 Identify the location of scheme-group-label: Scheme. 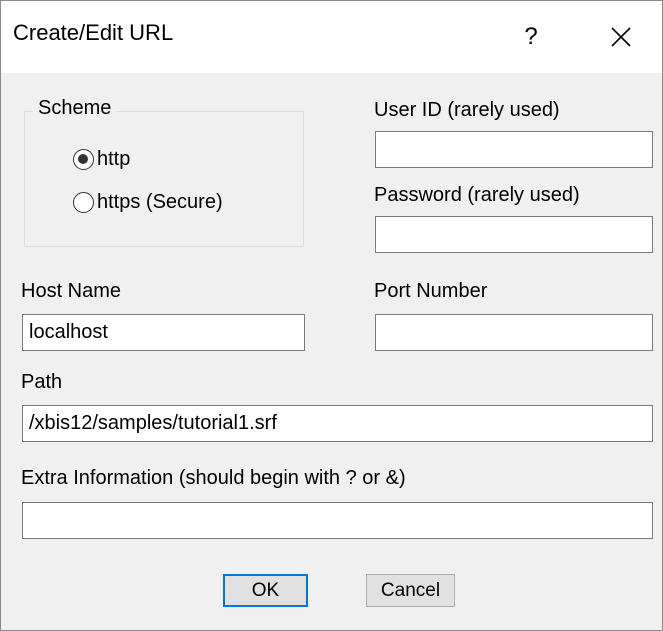
(75, 108).